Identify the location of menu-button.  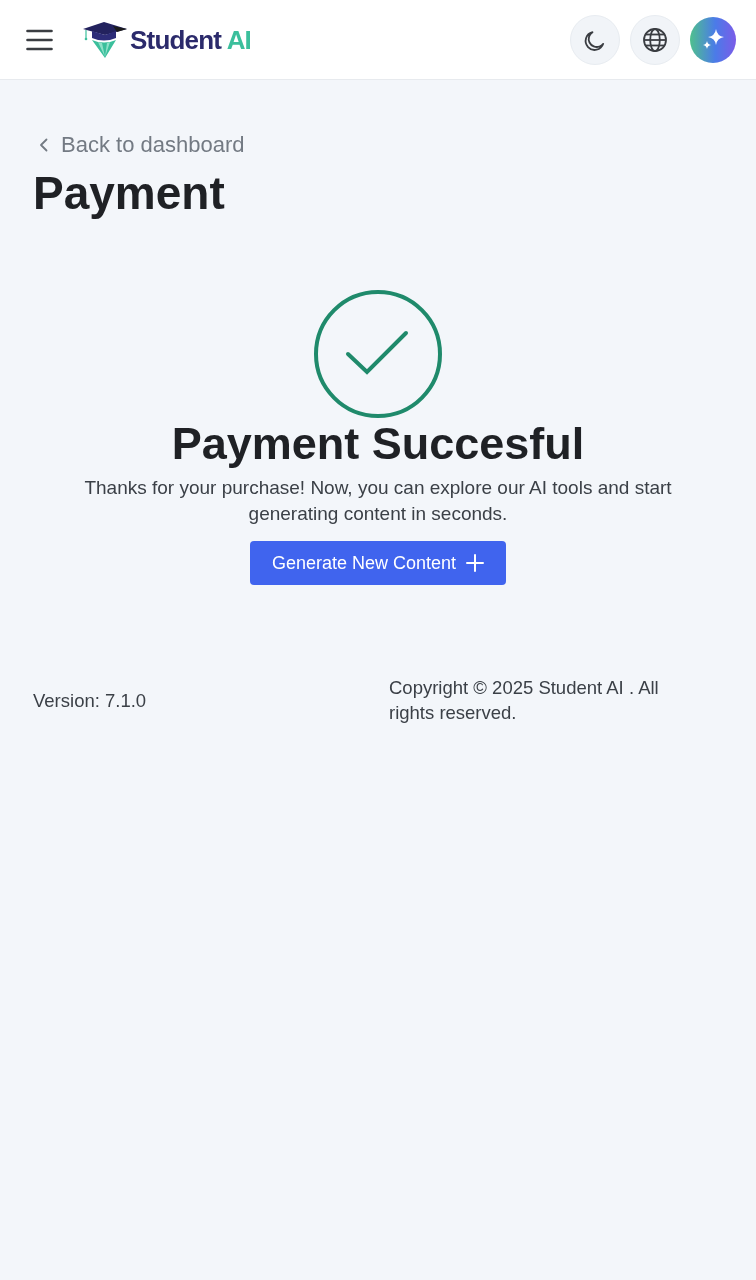
(39, 39).